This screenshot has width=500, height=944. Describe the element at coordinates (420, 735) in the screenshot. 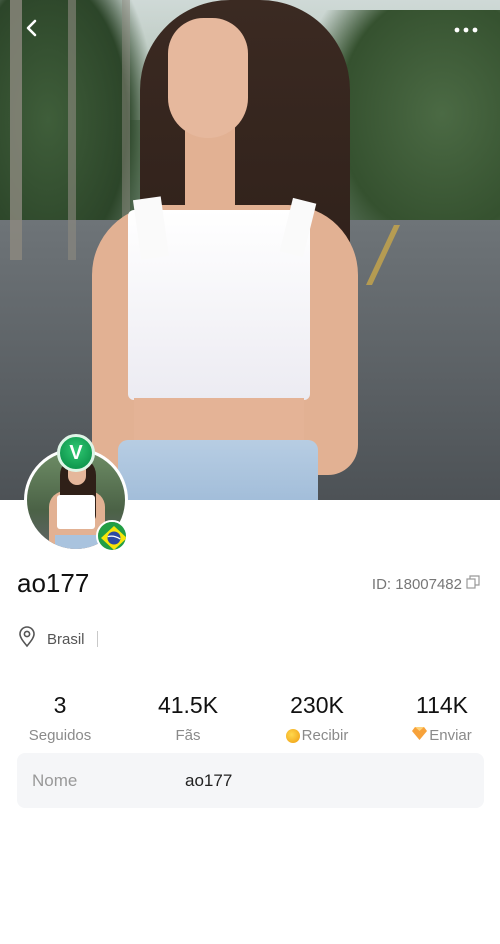

I see `gem-icon` at that location.